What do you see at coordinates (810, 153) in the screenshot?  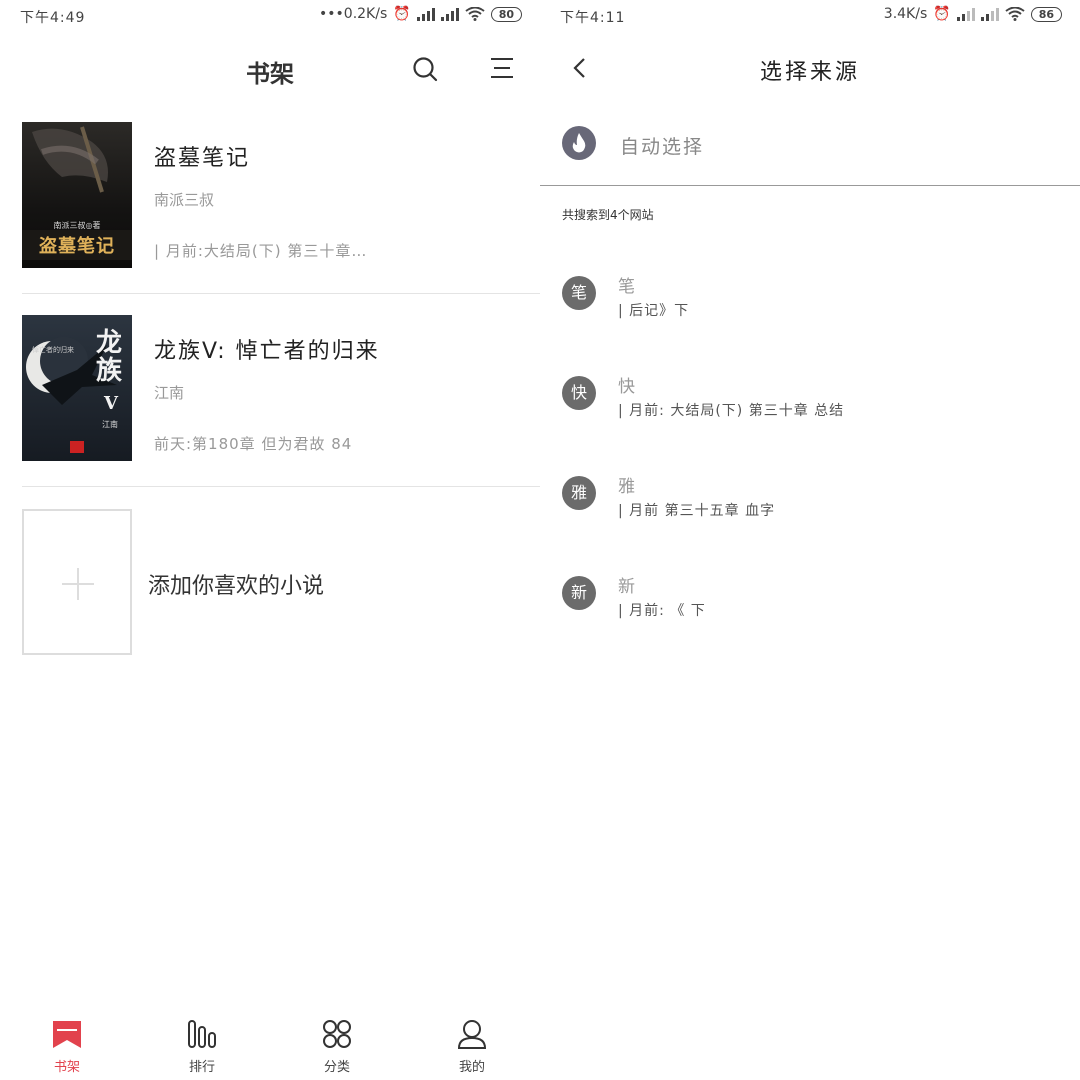 I see `auto-select-option: 自动选择` at bounding box center [810, 153].